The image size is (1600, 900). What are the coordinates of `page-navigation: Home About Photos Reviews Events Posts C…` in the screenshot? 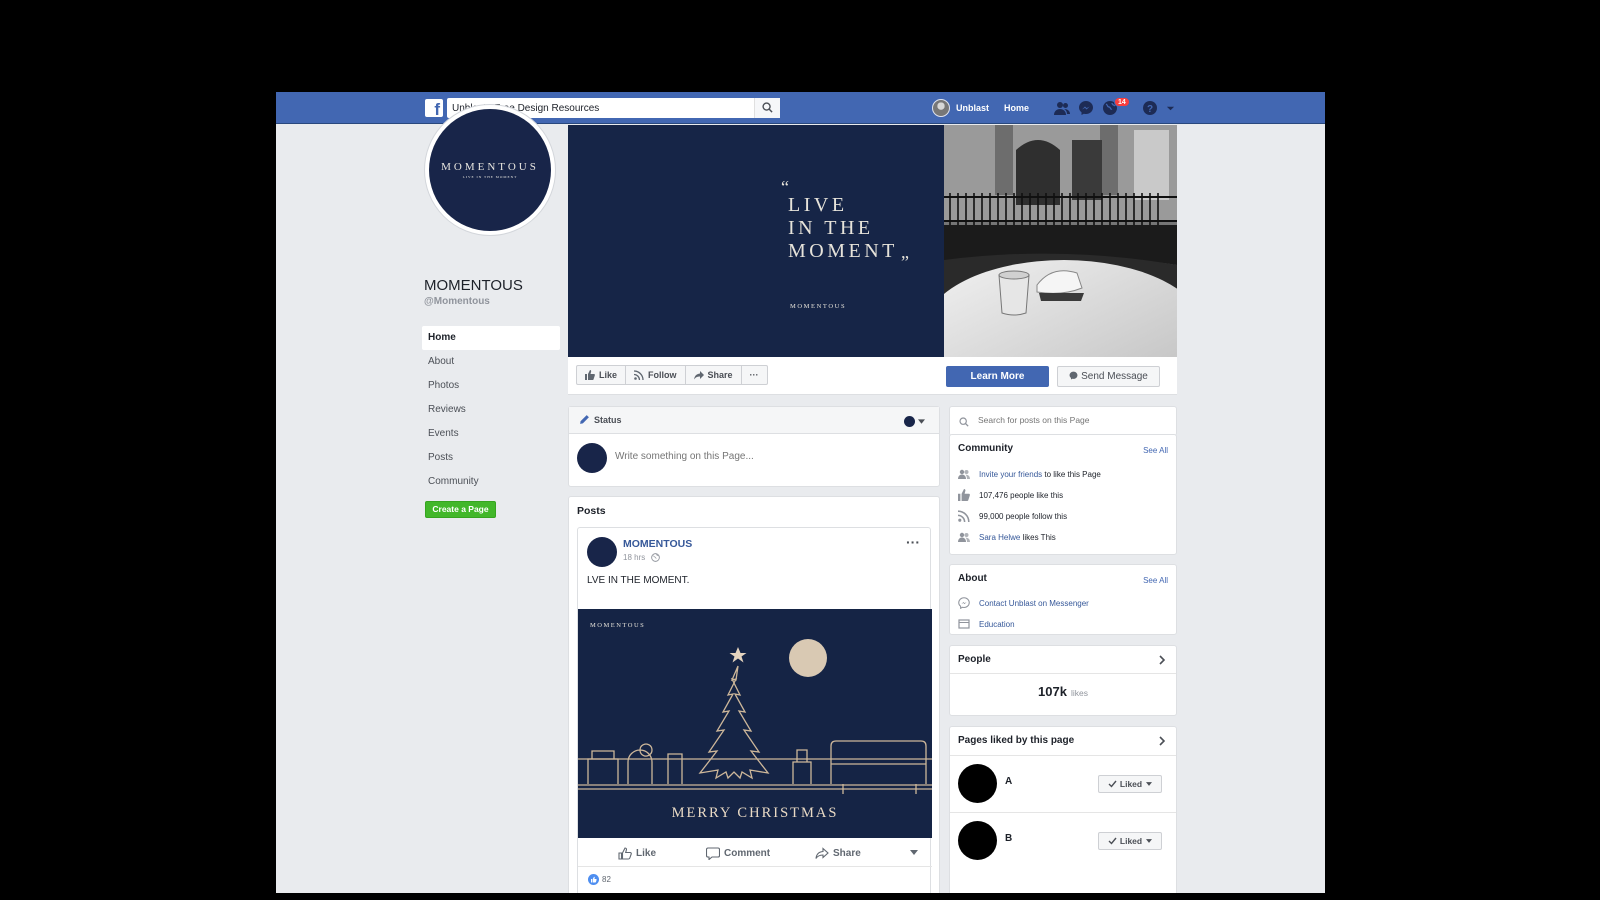 It's located at (491, 410).